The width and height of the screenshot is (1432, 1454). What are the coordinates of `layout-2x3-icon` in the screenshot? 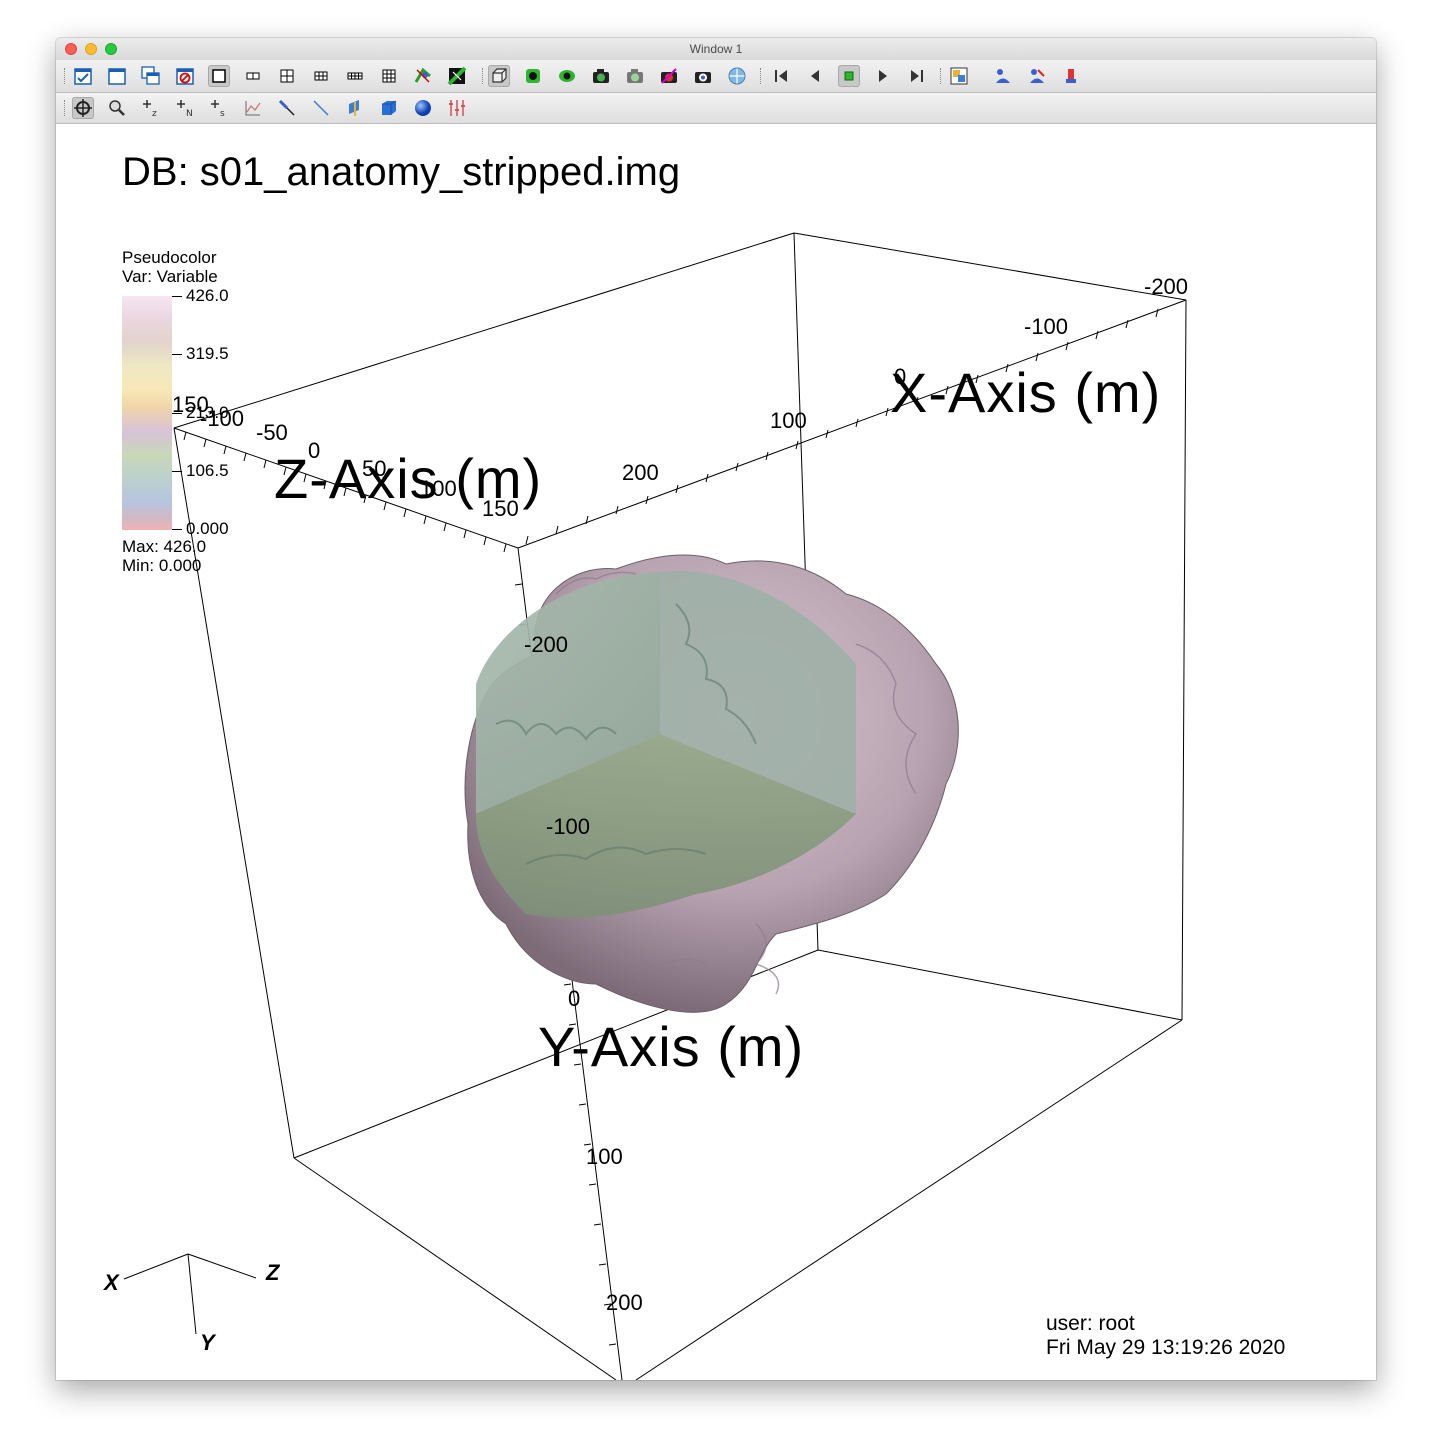 It's located at (321, 76).